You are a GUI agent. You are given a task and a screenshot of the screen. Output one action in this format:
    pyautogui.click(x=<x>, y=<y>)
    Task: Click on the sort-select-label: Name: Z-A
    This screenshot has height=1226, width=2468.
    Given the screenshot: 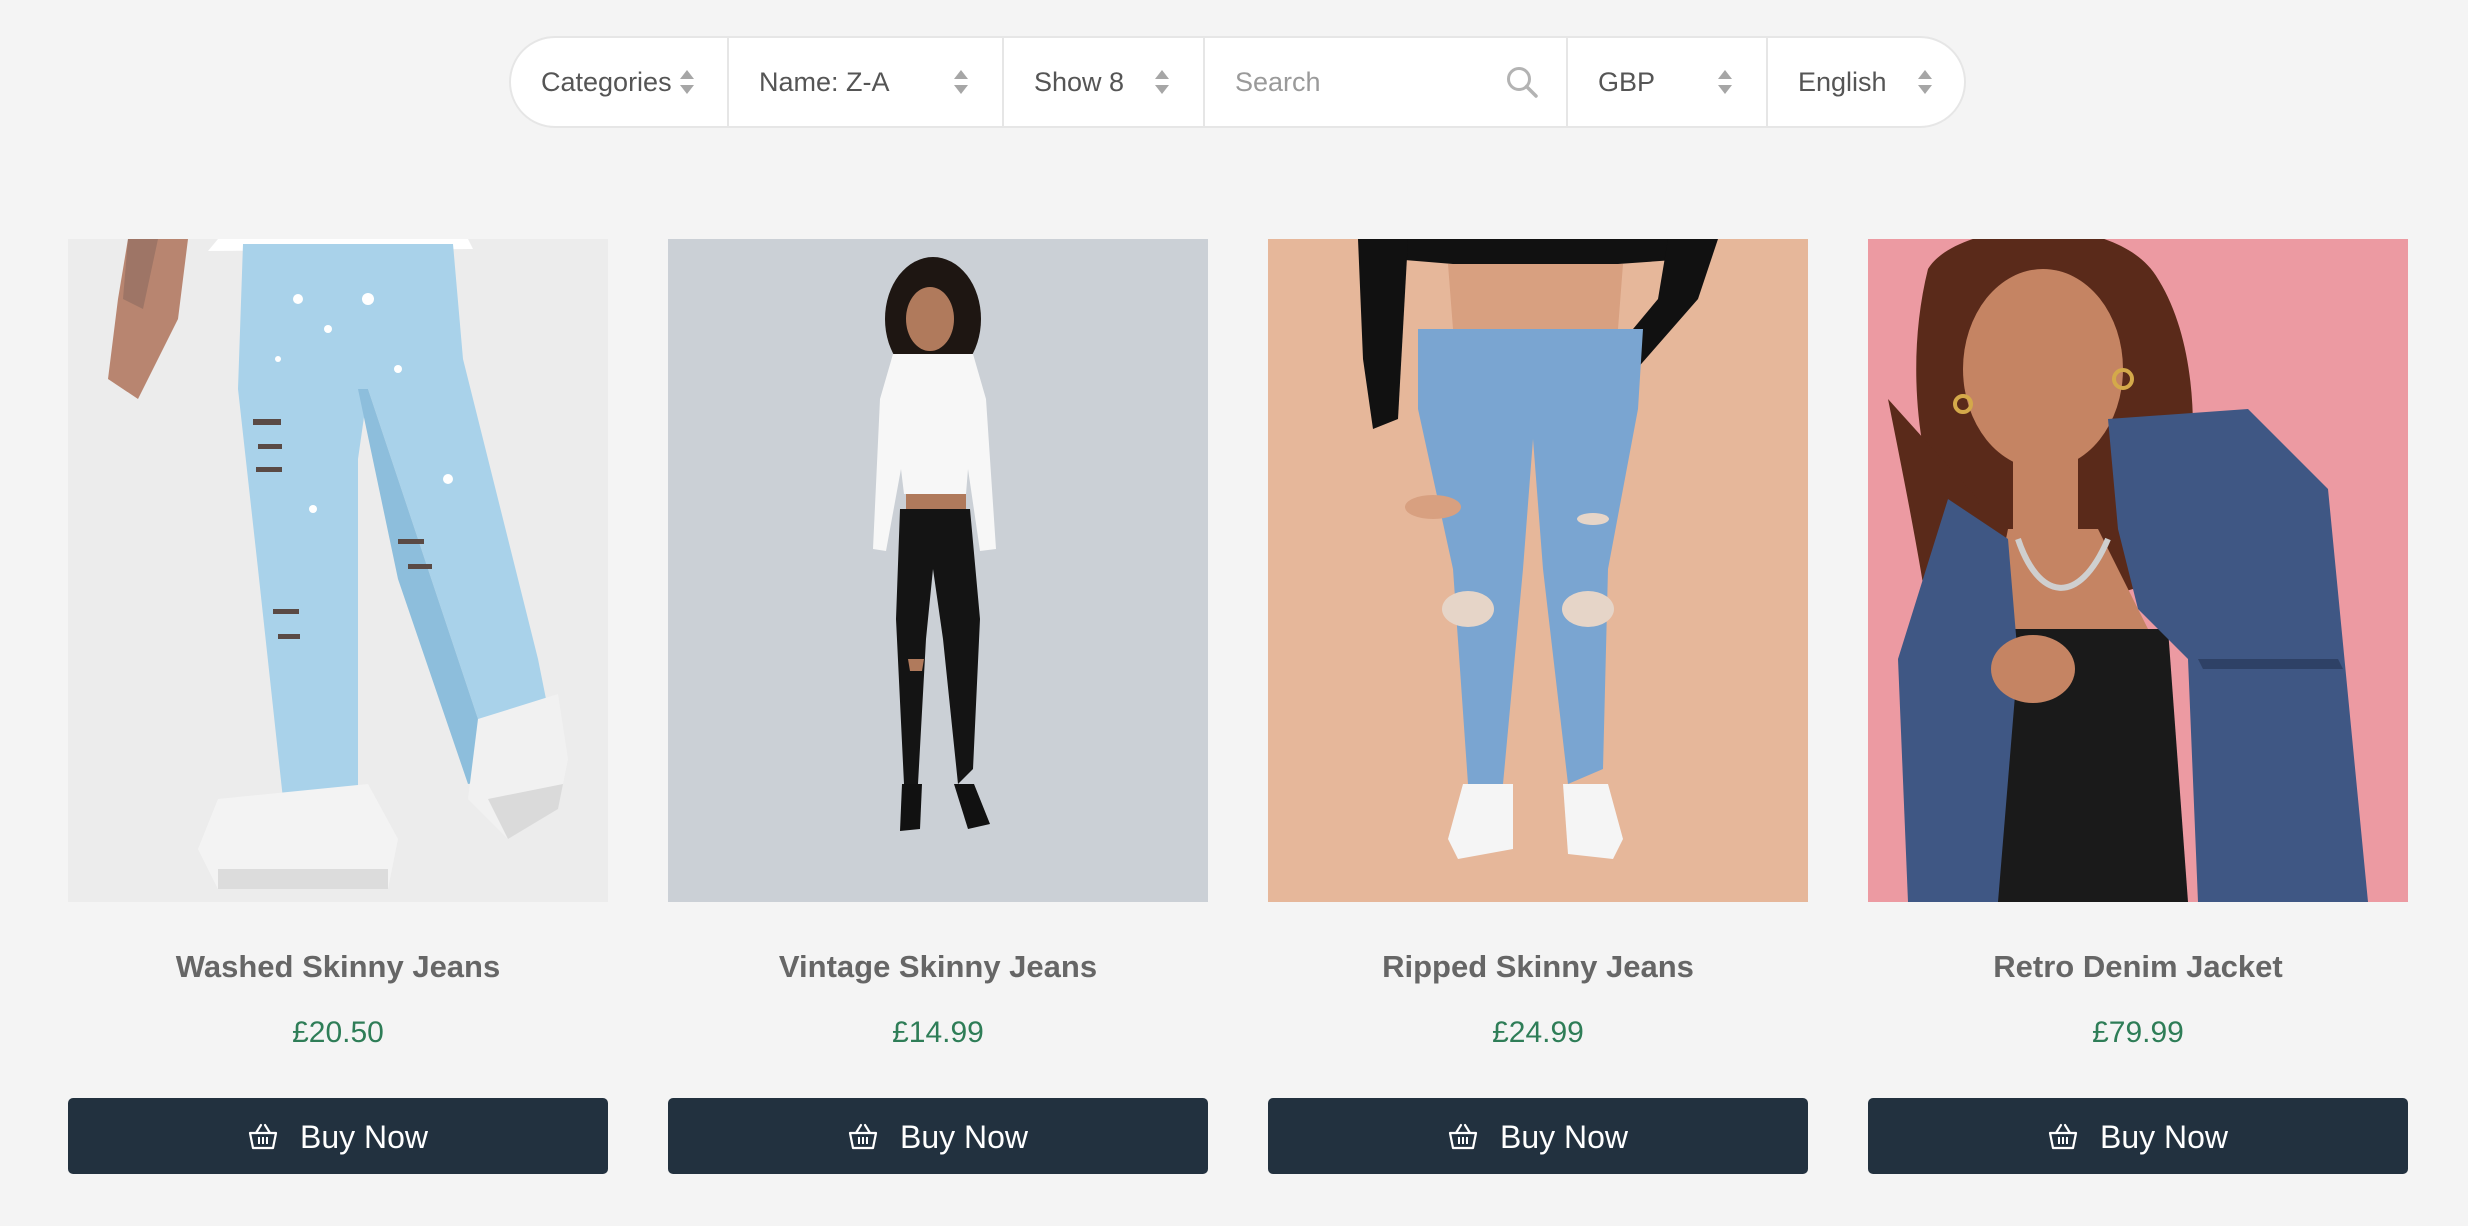 What is the action you would take?
    pyautogui.click(x=824, y=81)
    